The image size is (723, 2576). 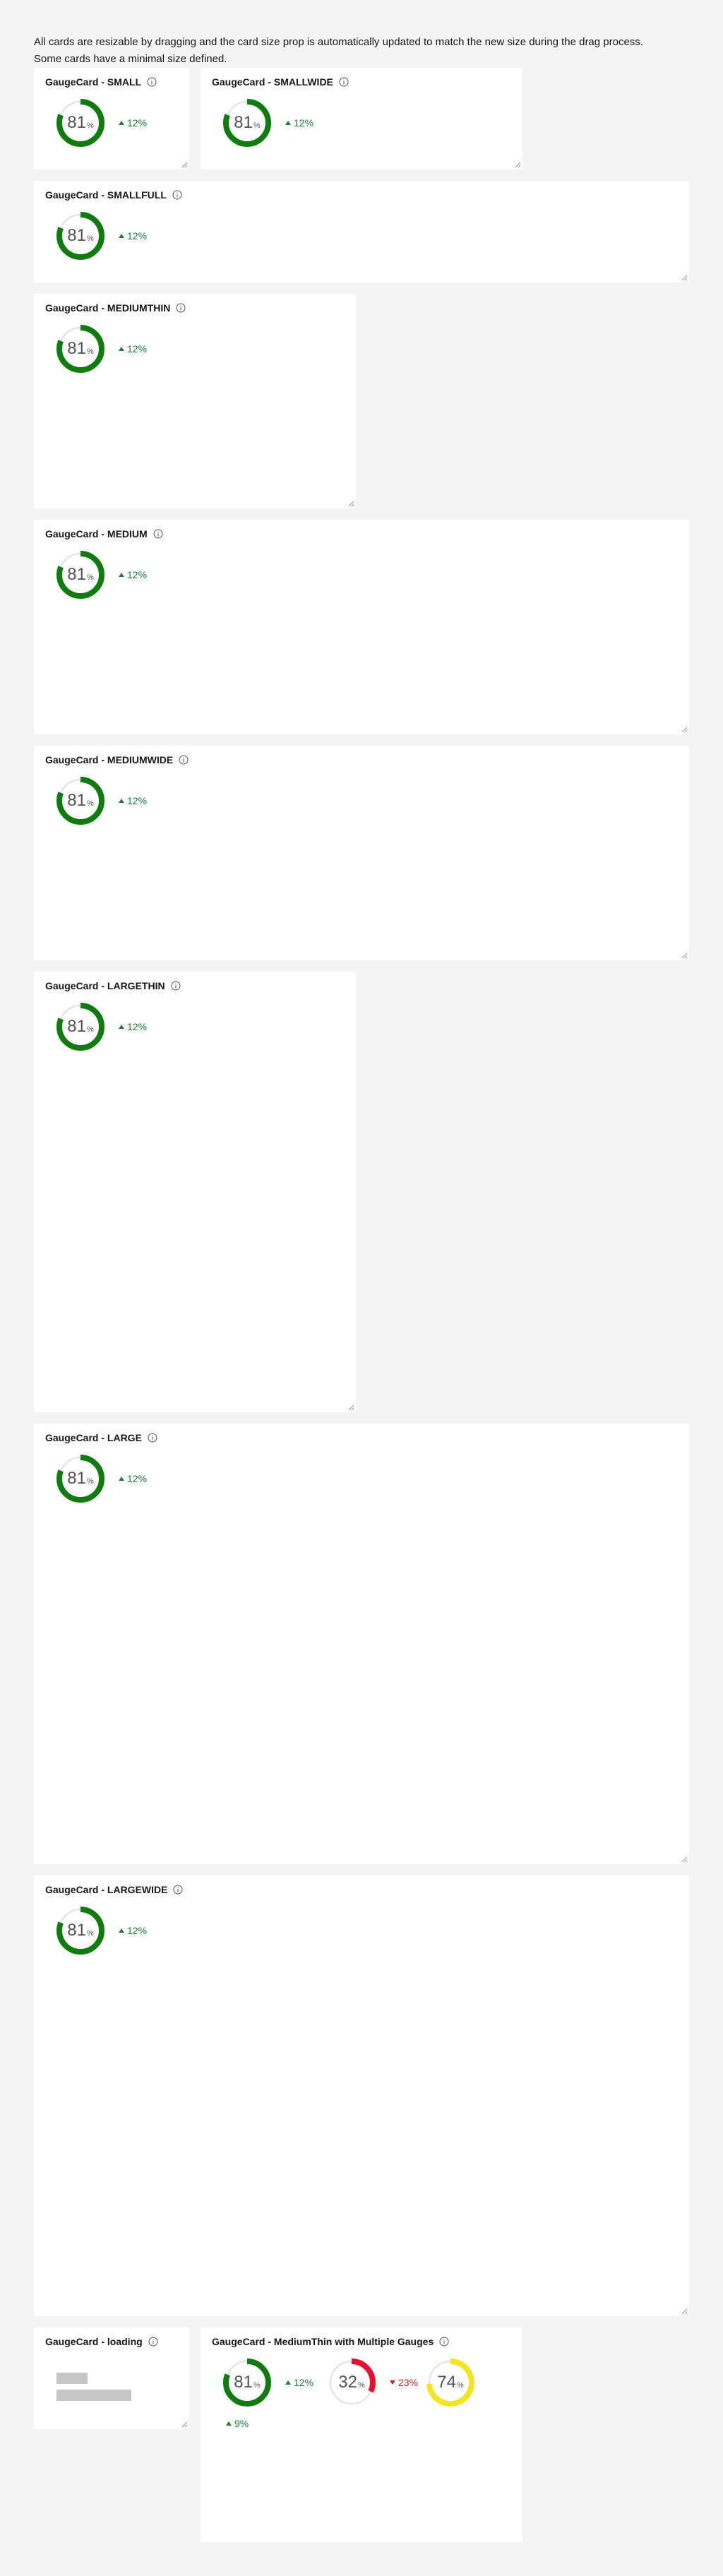 I want to click on card-title-text: GaugeCard - MEDIUMTHIN, so click(x=108, y=308).